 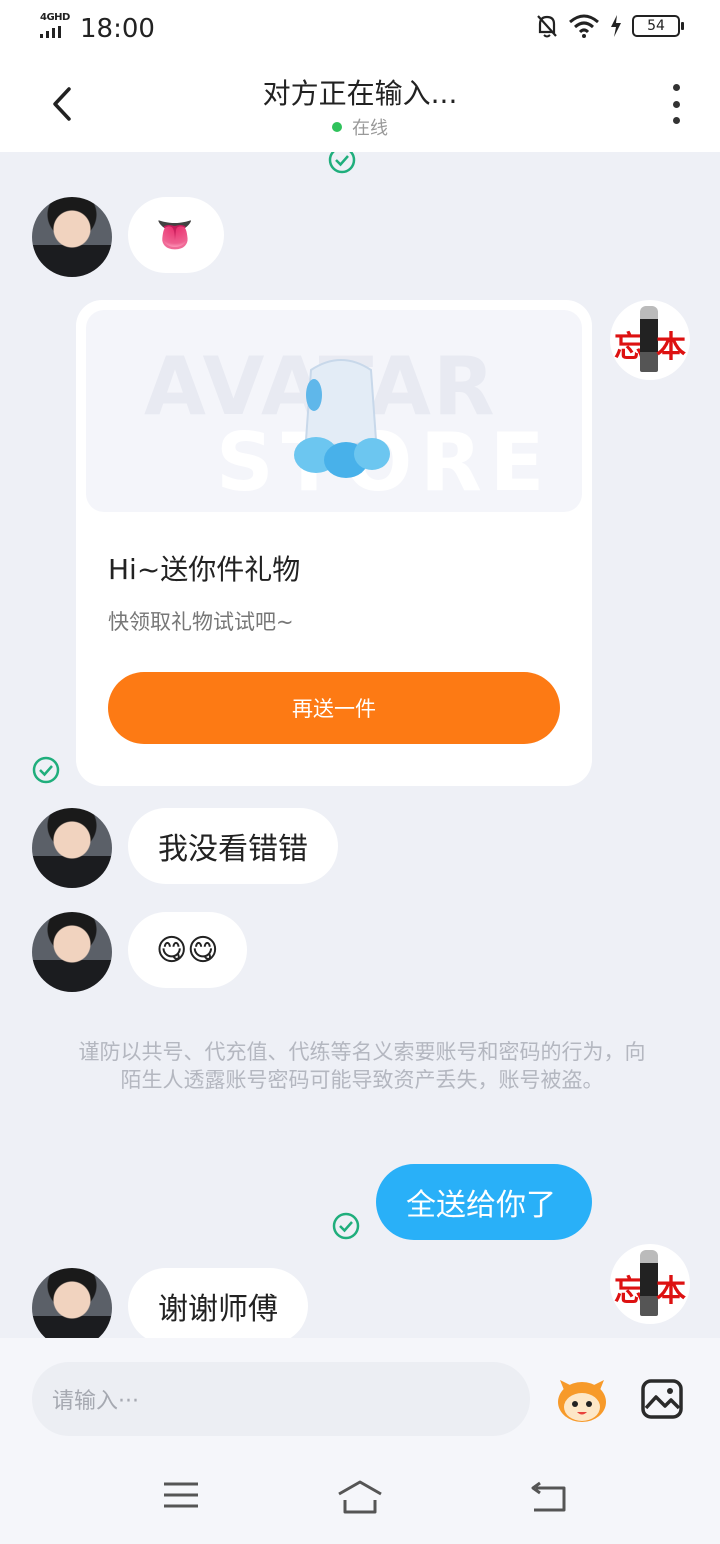 What do you see at coordinates (547, 26) in the screenshot?
I see `mute-bell-icon` at bounding box center [547, 26].